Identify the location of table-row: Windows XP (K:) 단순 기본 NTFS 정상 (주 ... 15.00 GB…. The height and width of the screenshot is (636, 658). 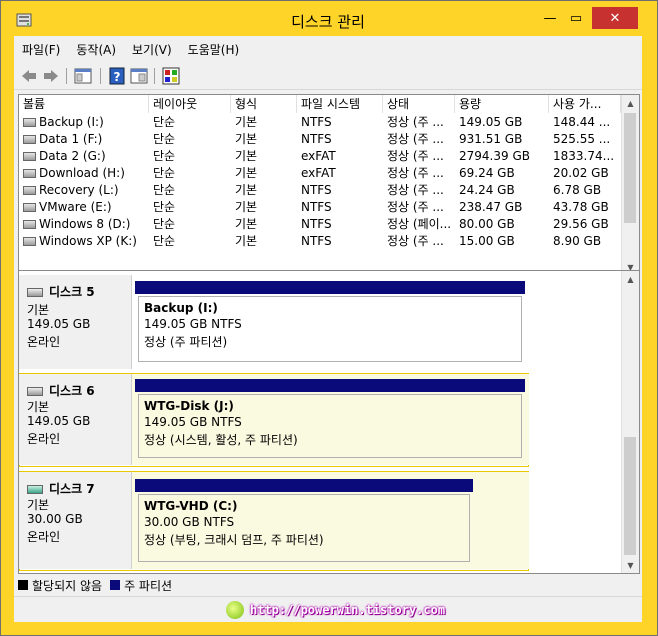
(320, 241).